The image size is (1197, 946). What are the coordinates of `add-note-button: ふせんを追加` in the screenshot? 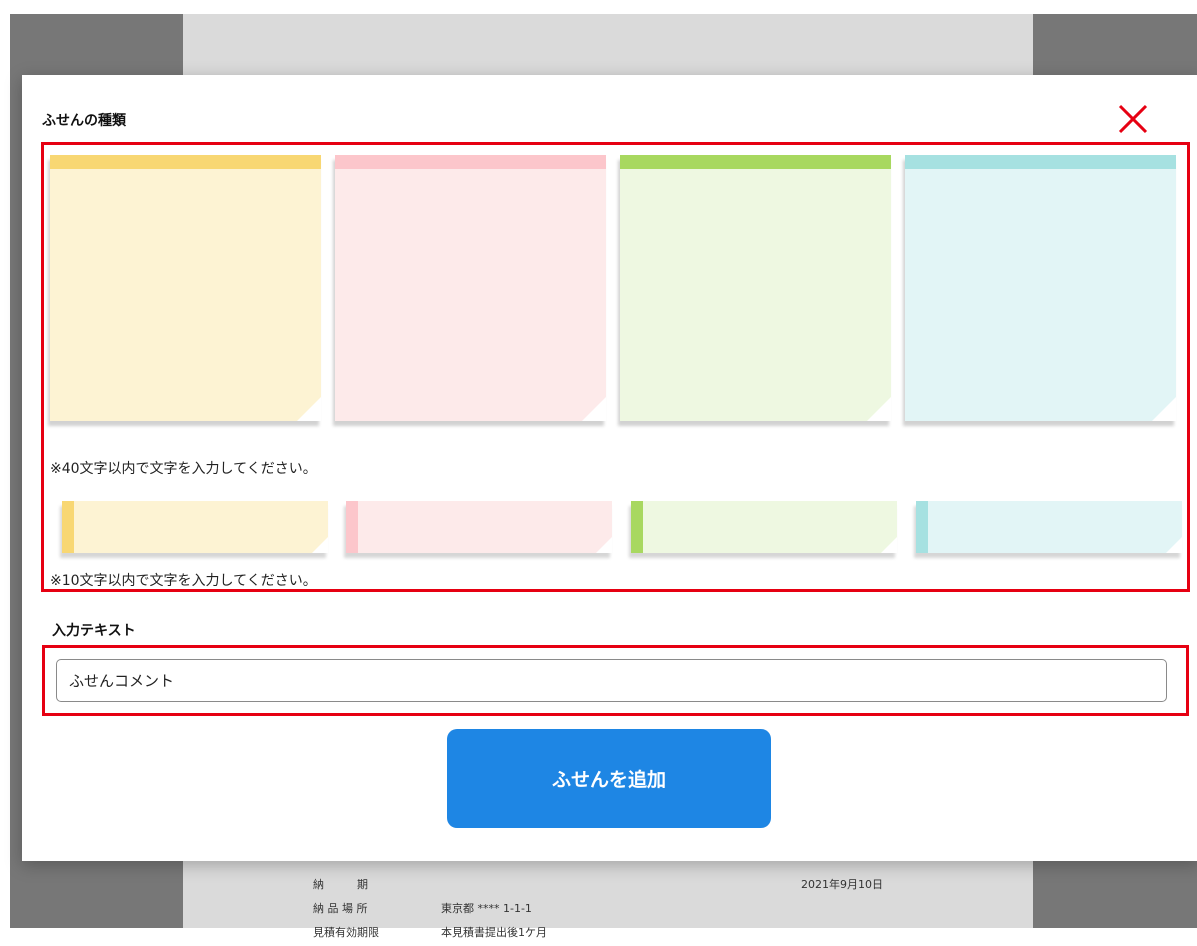 It's located at (609, 778).